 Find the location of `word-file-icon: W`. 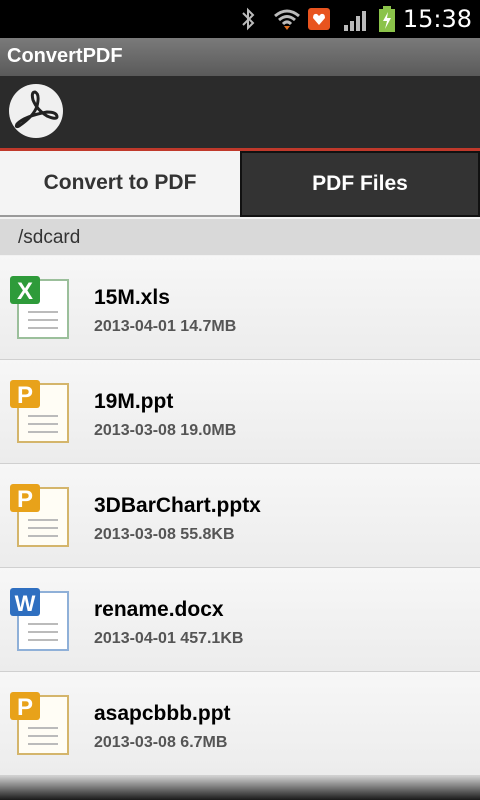

word-file-icon: W is located at coordinates (39, 619).